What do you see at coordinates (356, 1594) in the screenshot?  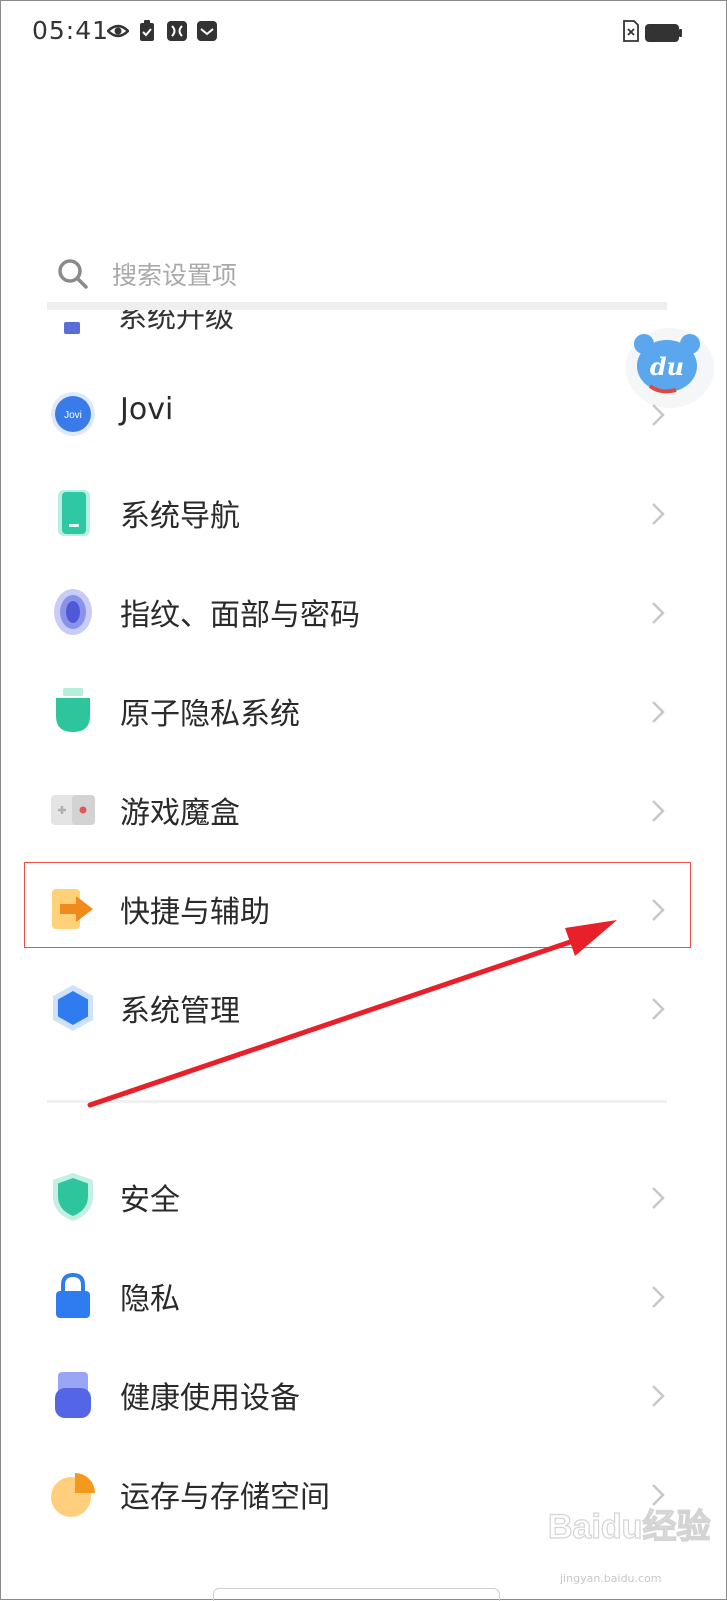 I see `home-indicator` at bounding box center [356, 1594].